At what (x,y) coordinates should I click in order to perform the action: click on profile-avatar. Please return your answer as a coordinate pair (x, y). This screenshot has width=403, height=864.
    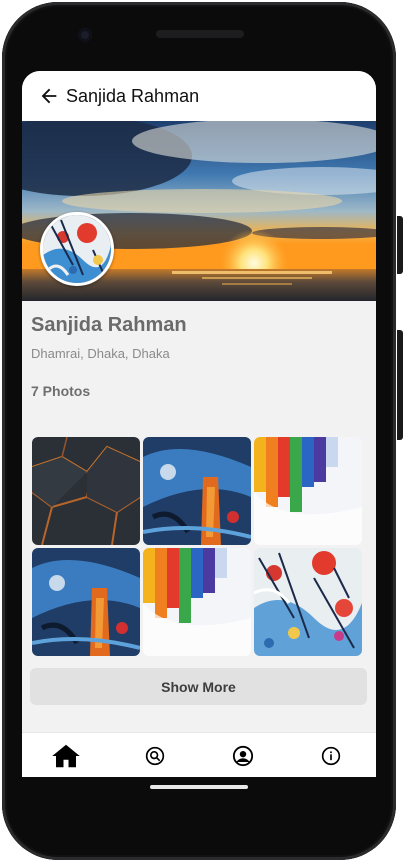
    Looking at the image, I should click on (77, 249).